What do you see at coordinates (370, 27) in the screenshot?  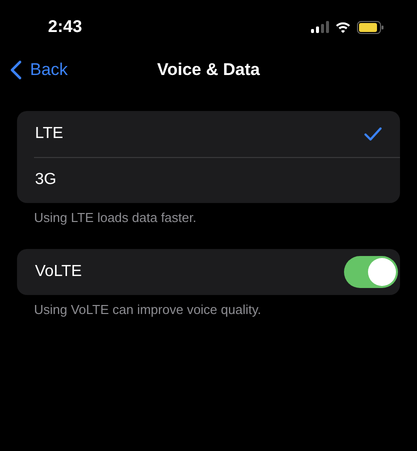 I see `battery-icon` at bounding box center [370, 27].